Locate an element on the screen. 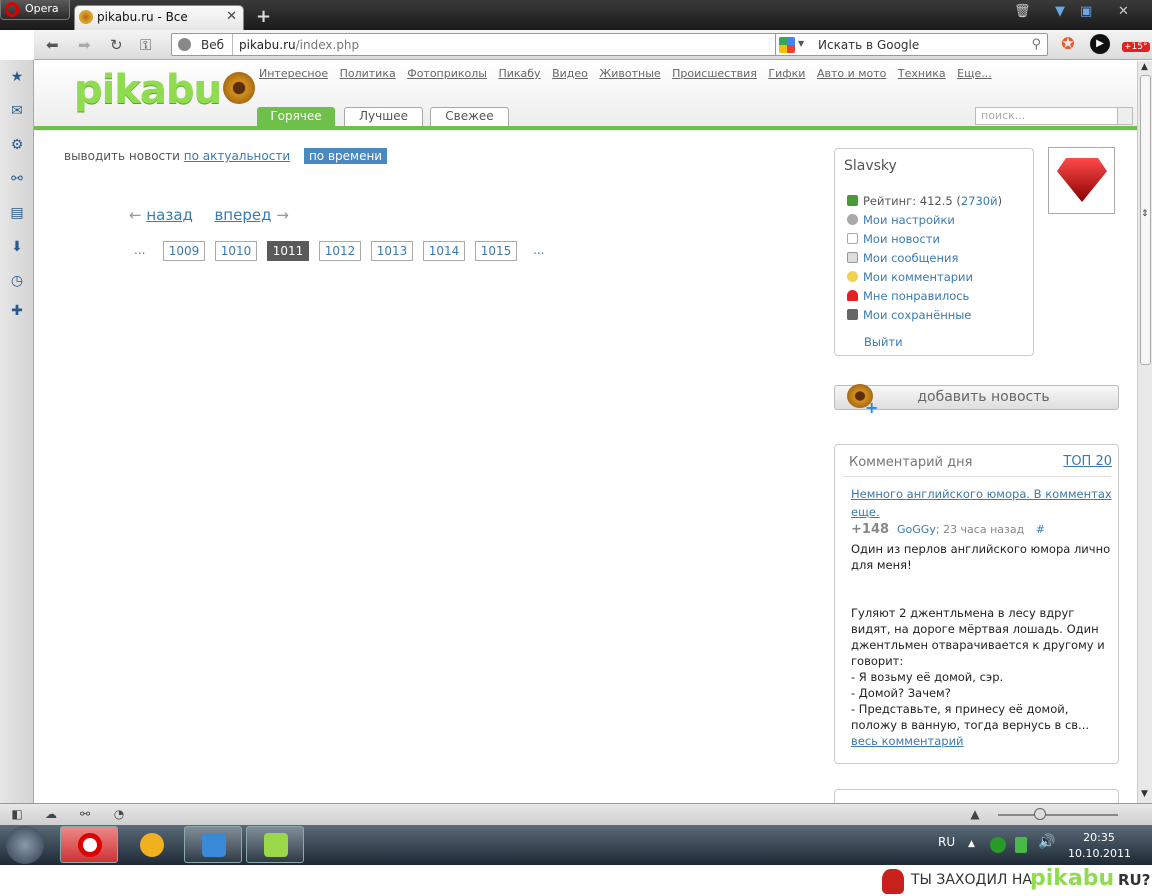 Image resolution: width=1152 pixels, height=896 pixels. logout-link: Выйти is located at coordinates (883, 342).